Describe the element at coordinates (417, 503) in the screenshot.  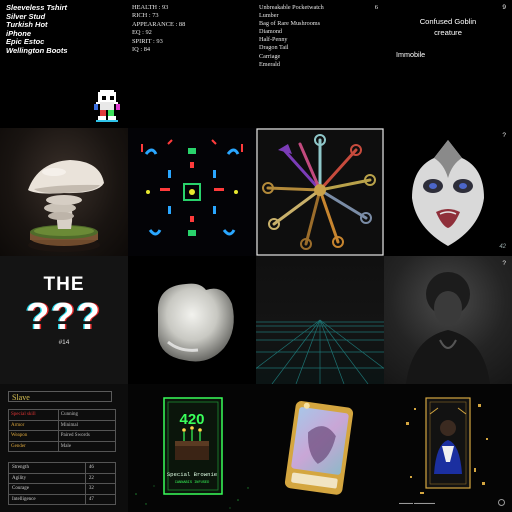
I see `card-caption: ▬▬▬▬ ▬▬▬▬▬▬` at that location.